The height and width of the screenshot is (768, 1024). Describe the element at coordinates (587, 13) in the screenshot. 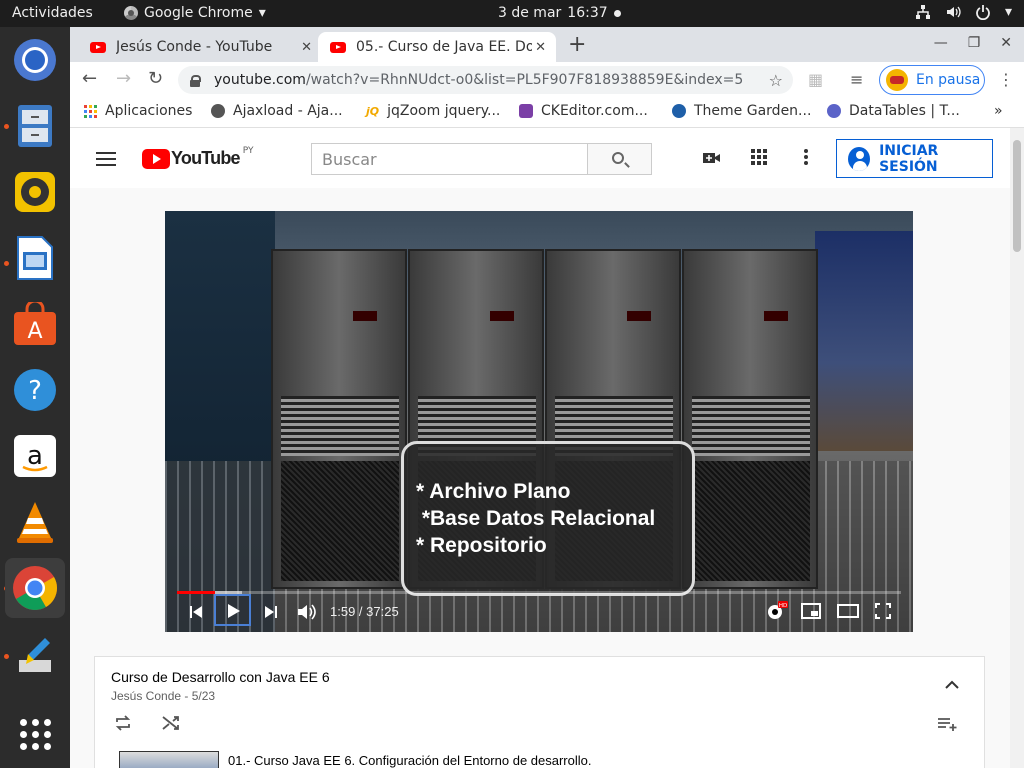

I see `clock-time: 16:37` at that location.